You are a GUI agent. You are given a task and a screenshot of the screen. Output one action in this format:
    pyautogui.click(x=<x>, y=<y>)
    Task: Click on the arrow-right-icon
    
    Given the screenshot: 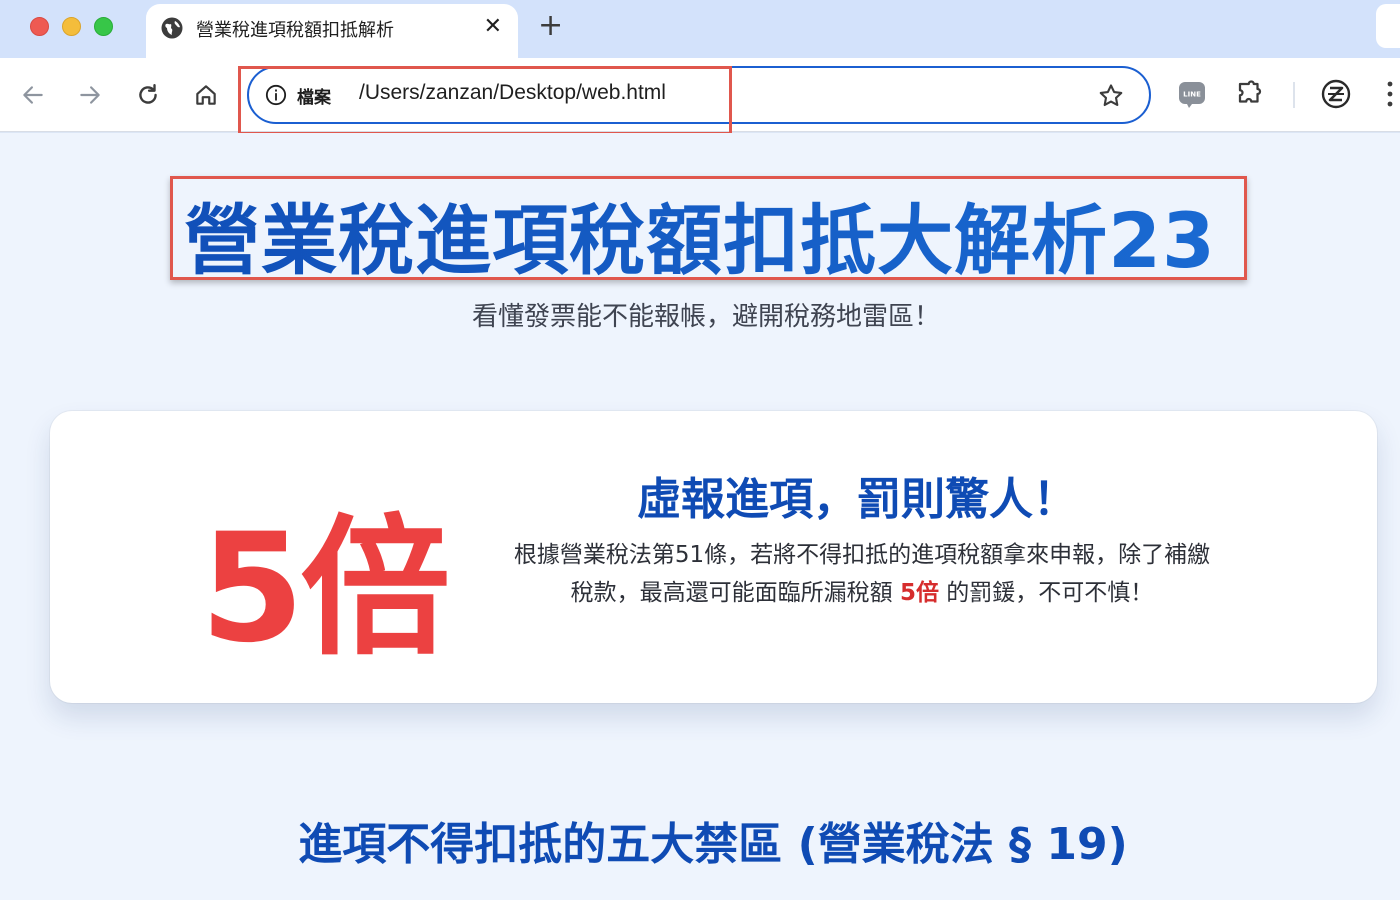 What is the action you would take?
    pyautogui.click(x=90, y=95)
    